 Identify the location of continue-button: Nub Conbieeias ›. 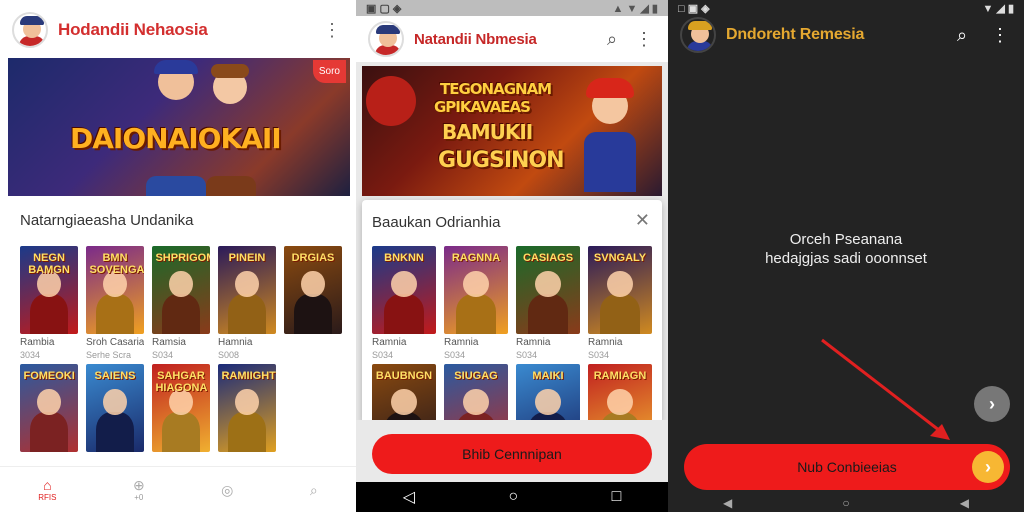
(847, 467).